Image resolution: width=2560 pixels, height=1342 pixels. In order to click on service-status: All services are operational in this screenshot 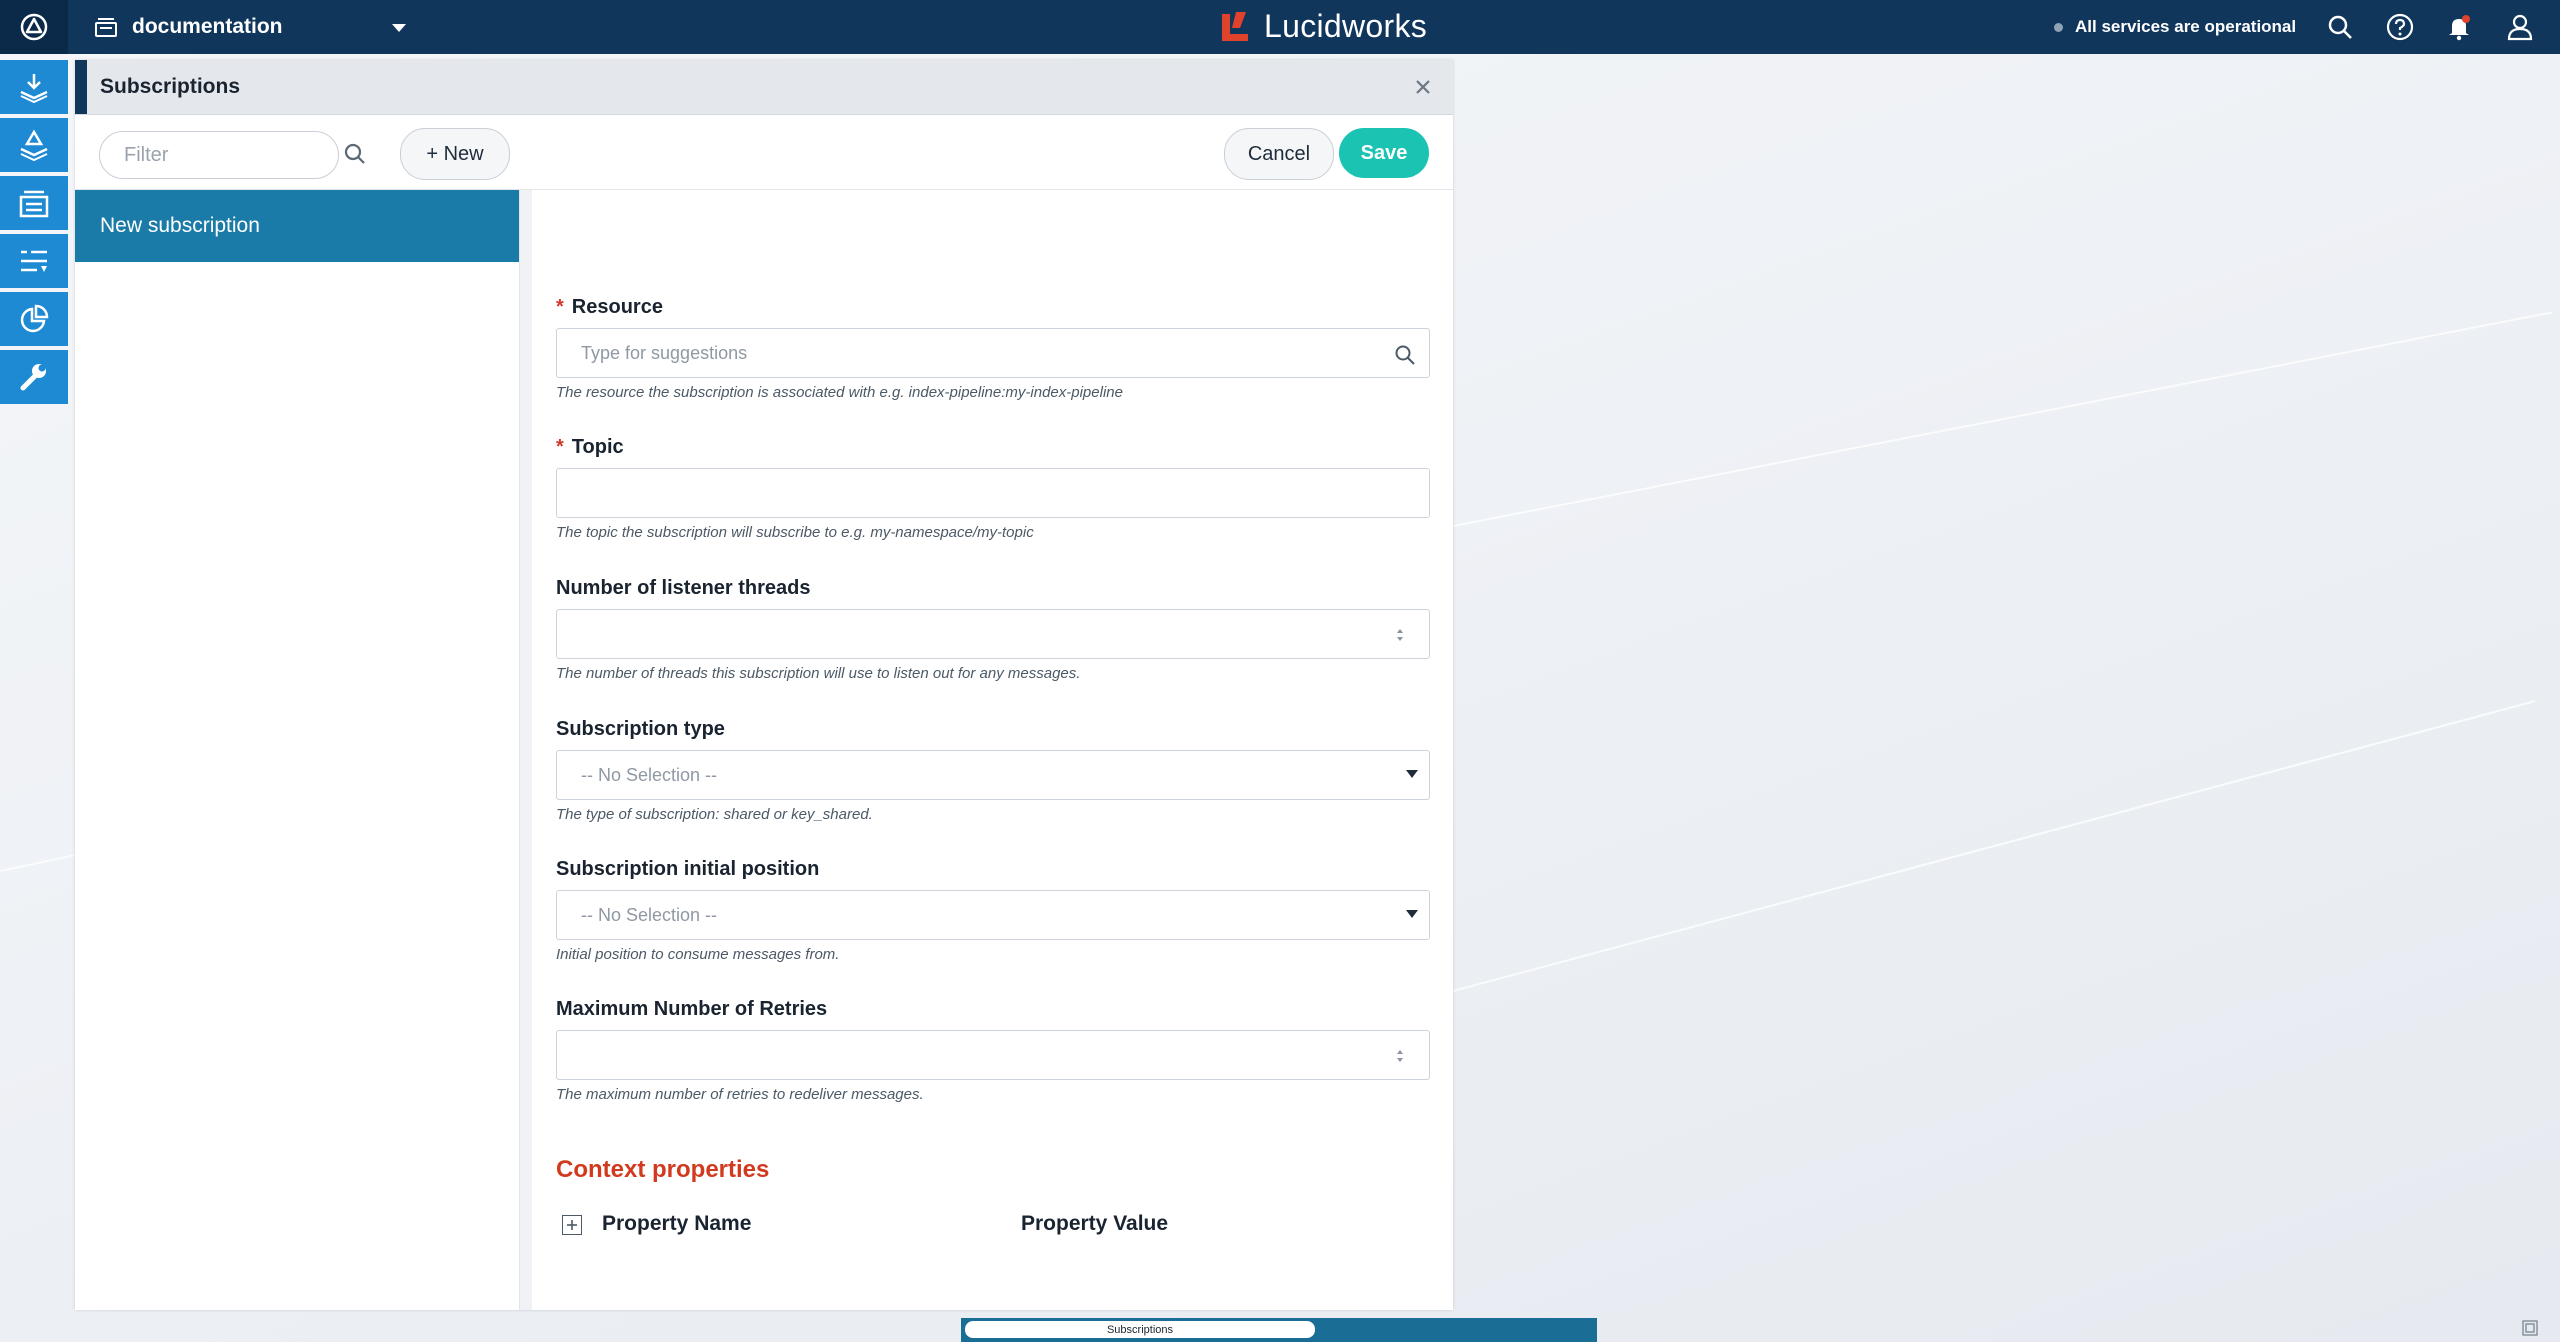, I will do `click(2175, 27)`.